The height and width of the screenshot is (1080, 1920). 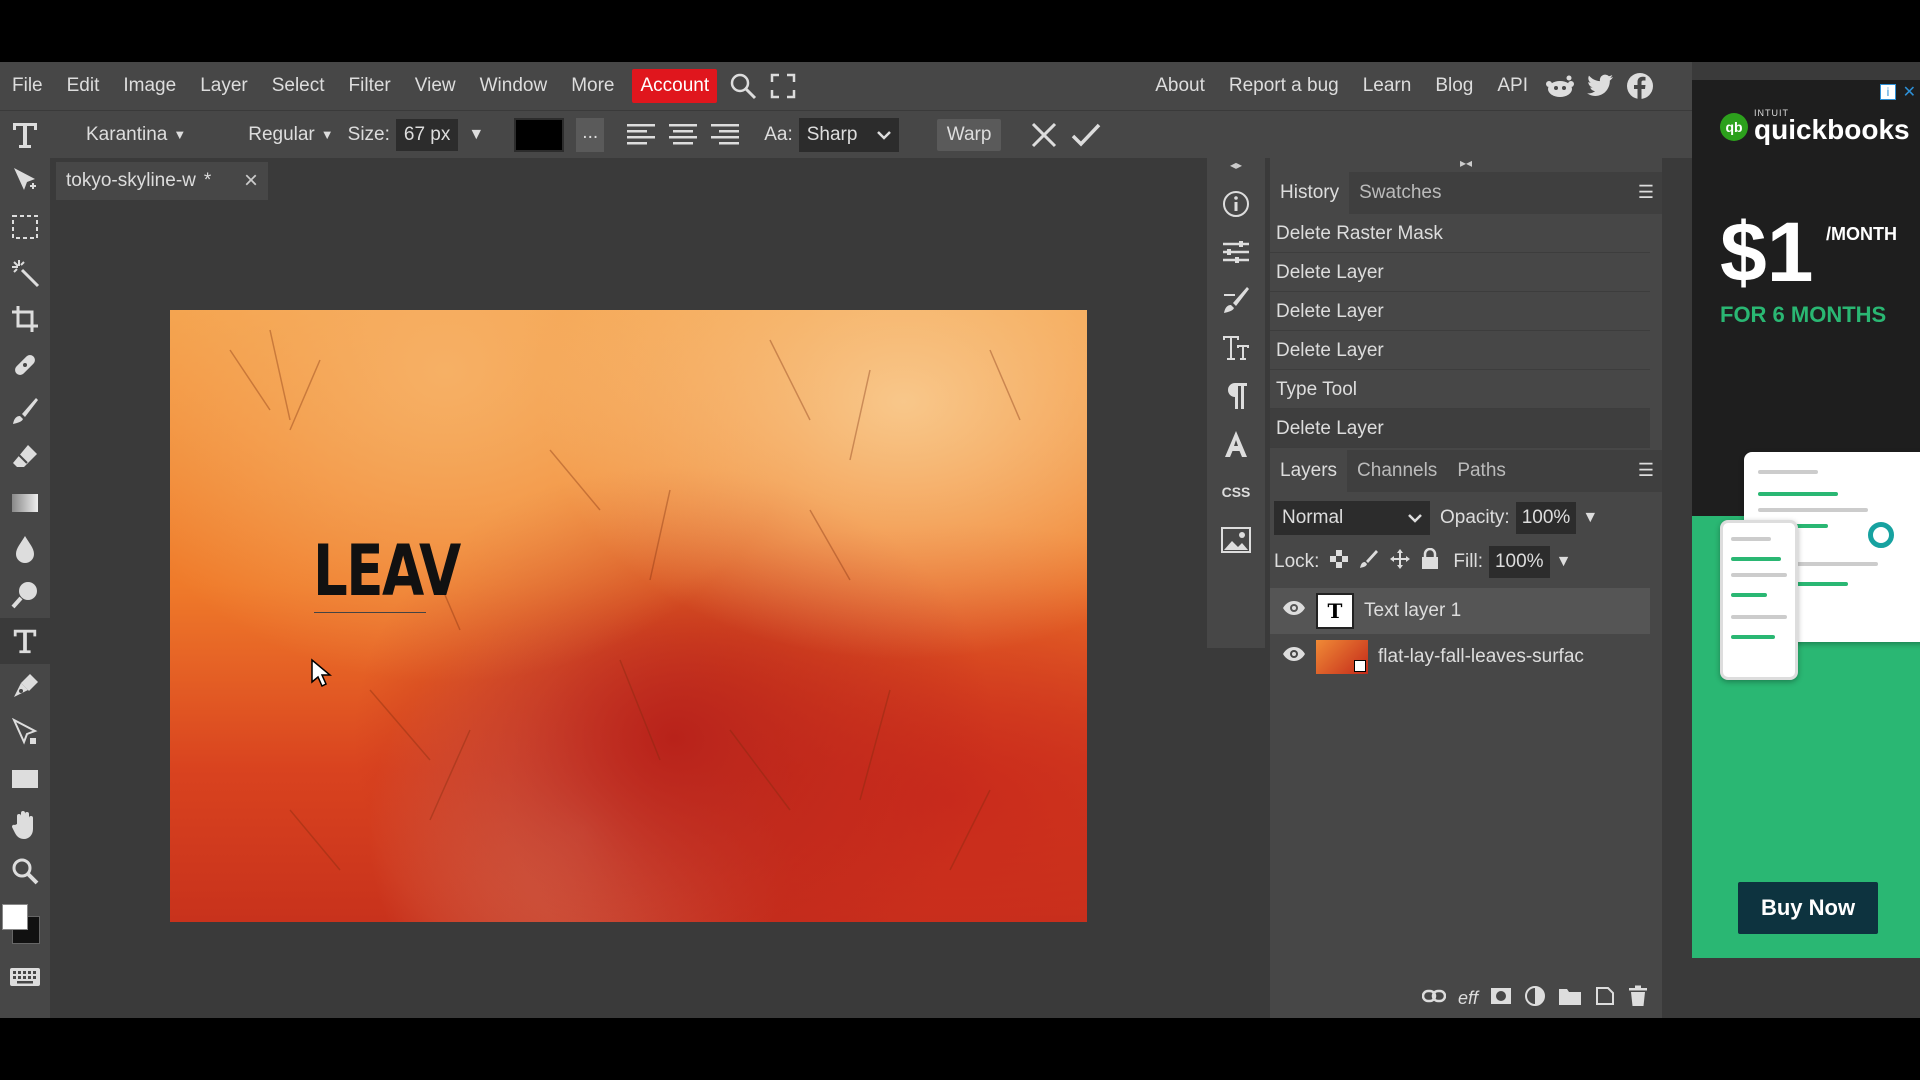 What do you see at coordinates (435, 86) in the screenshot?
I see `menu-view: View` at bounding box center [435, 86].